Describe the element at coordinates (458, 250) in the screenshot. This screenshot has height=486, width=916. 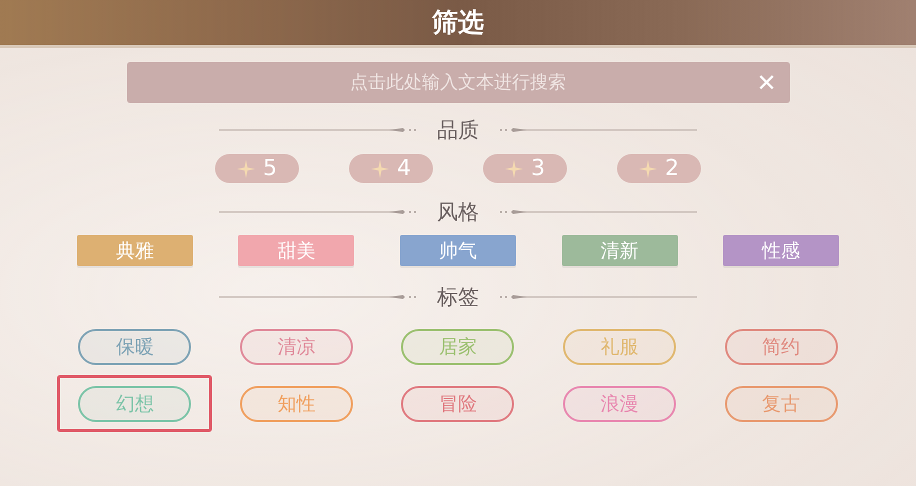
I see `style-chip: 帅气` at that location.